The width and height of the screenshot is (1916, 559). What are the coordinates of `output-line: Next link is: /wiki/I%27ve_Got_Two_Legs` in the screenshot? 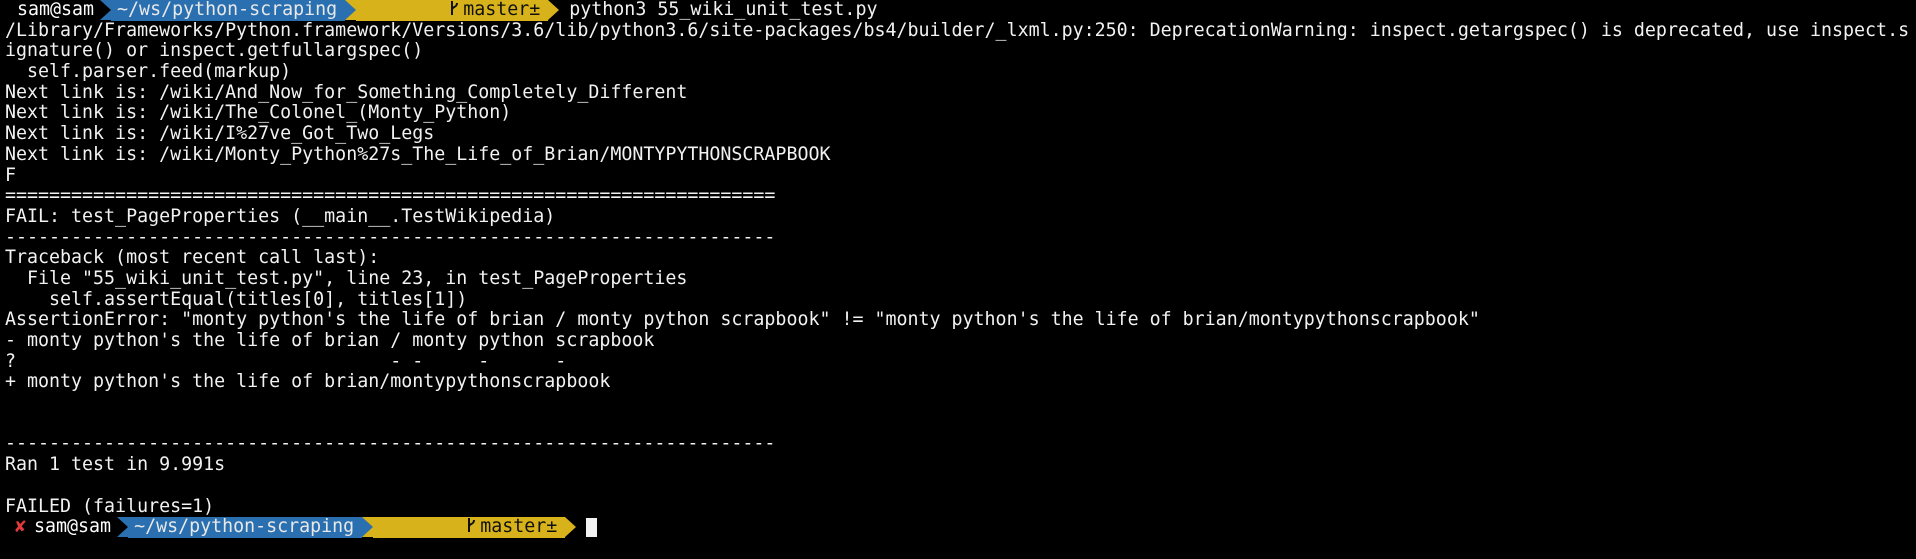 It's located at (220, 134).